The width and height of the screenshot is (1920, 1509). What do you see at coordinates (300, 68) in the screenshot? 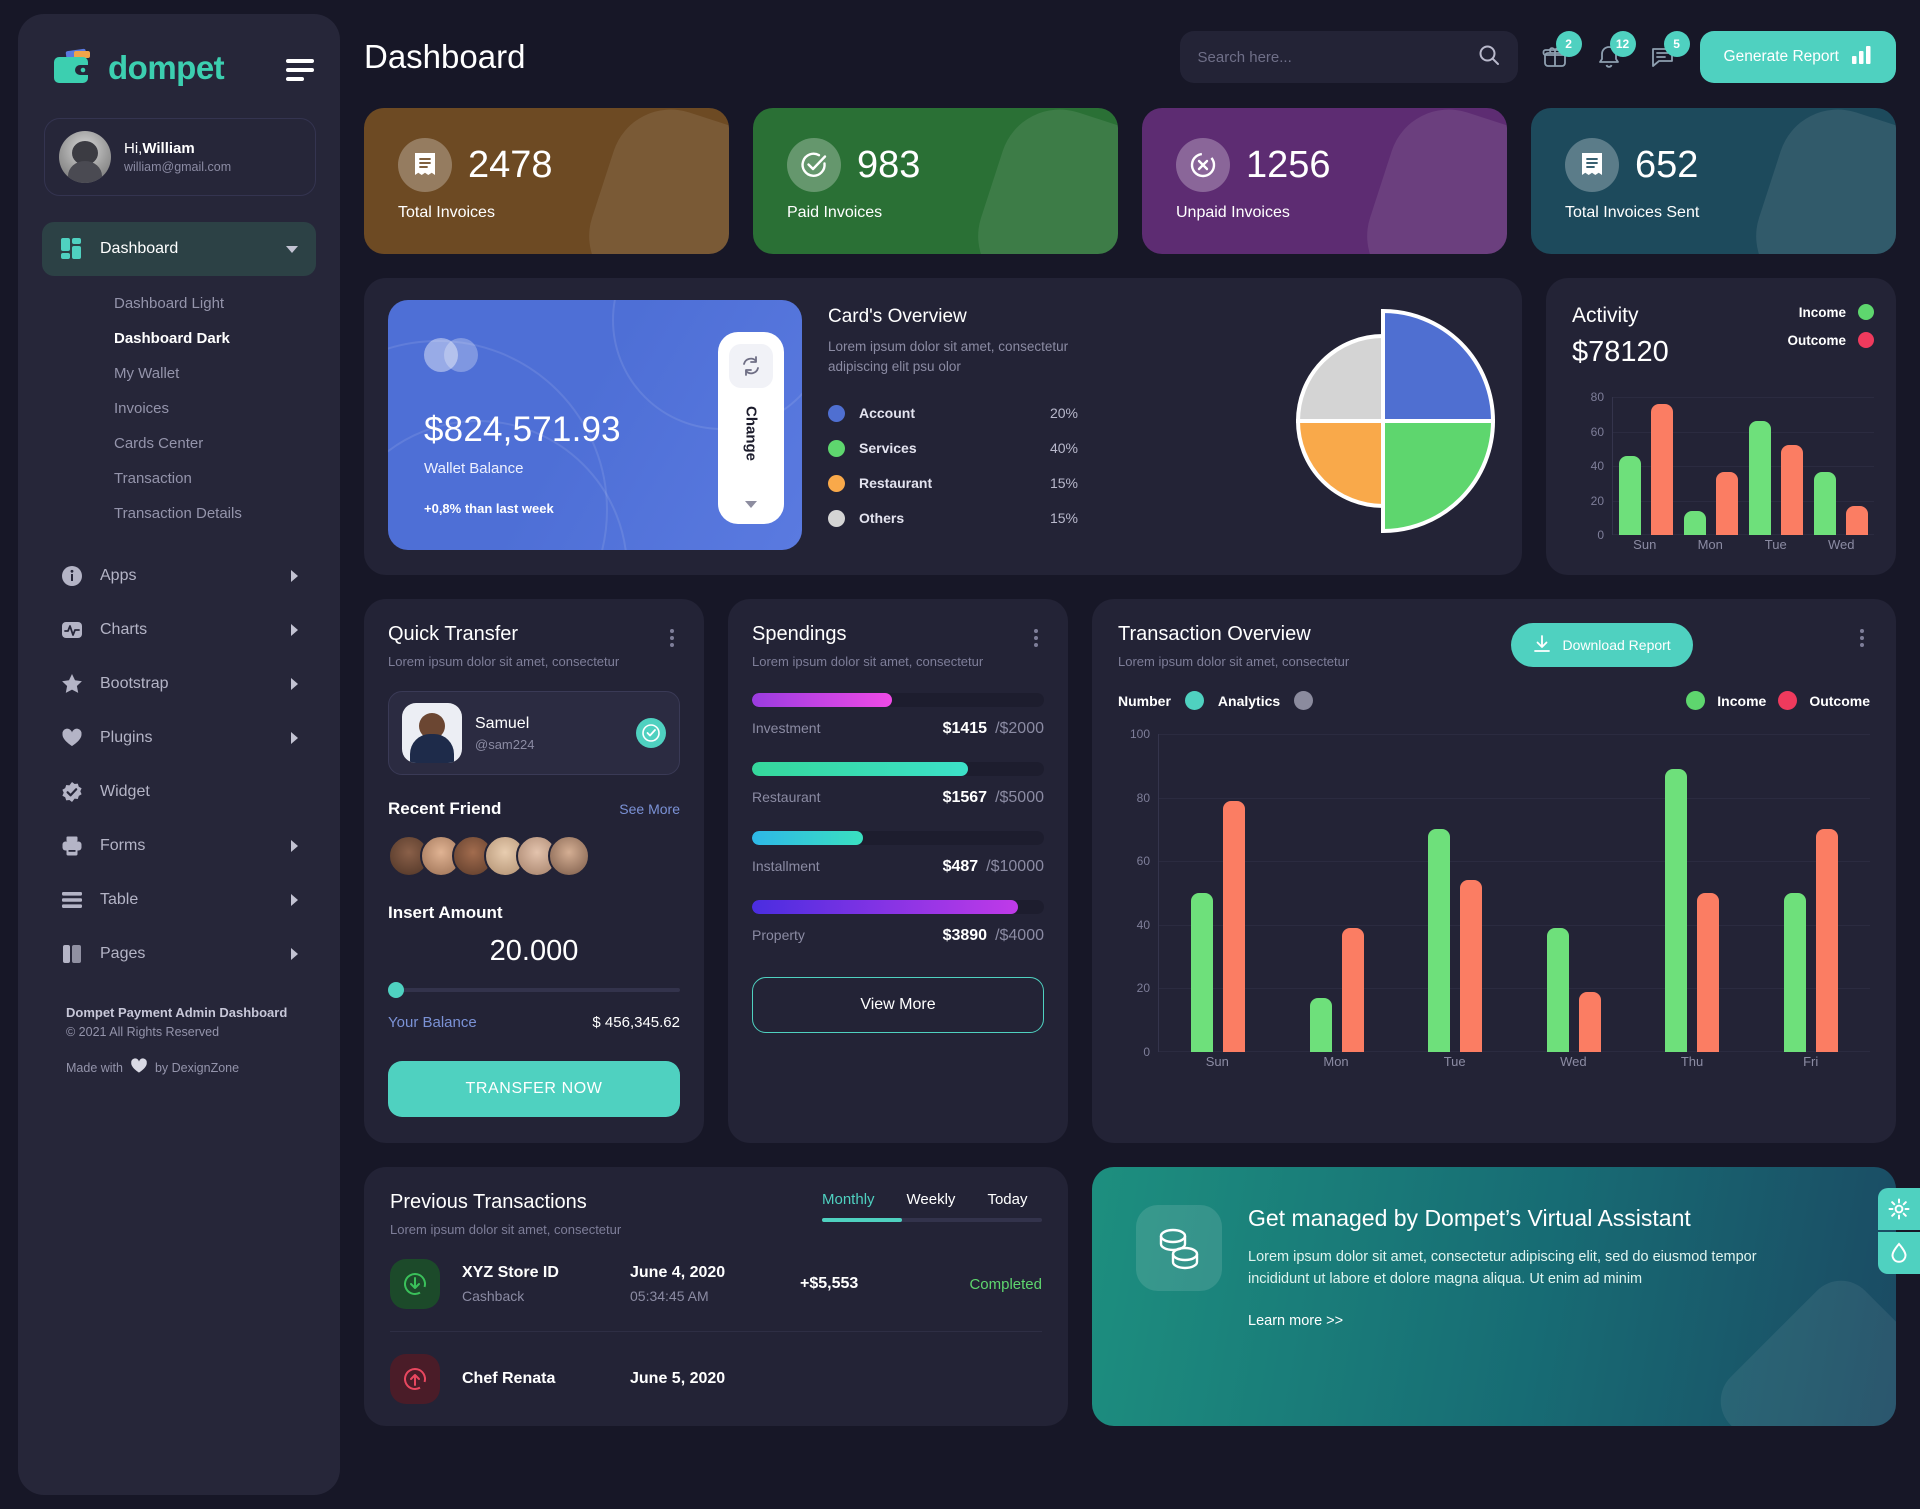
I see `hamburger-icon` at bounding box center [300, 68].